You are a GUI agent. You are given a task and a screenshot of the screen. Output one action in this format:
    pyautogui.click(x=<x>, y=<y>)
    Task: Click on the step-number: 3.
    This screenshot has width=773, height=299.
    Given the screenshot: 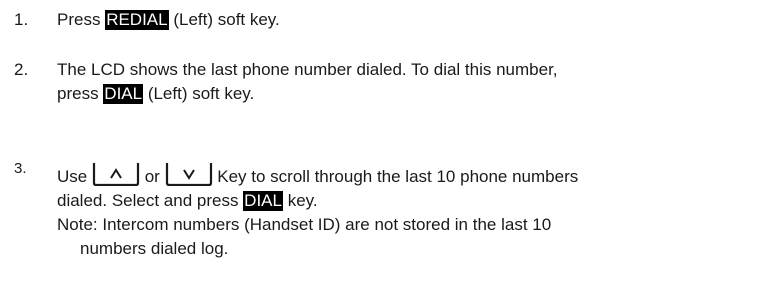 What is the action you would take?
    pyautogui.click(x=20, y=168)
    